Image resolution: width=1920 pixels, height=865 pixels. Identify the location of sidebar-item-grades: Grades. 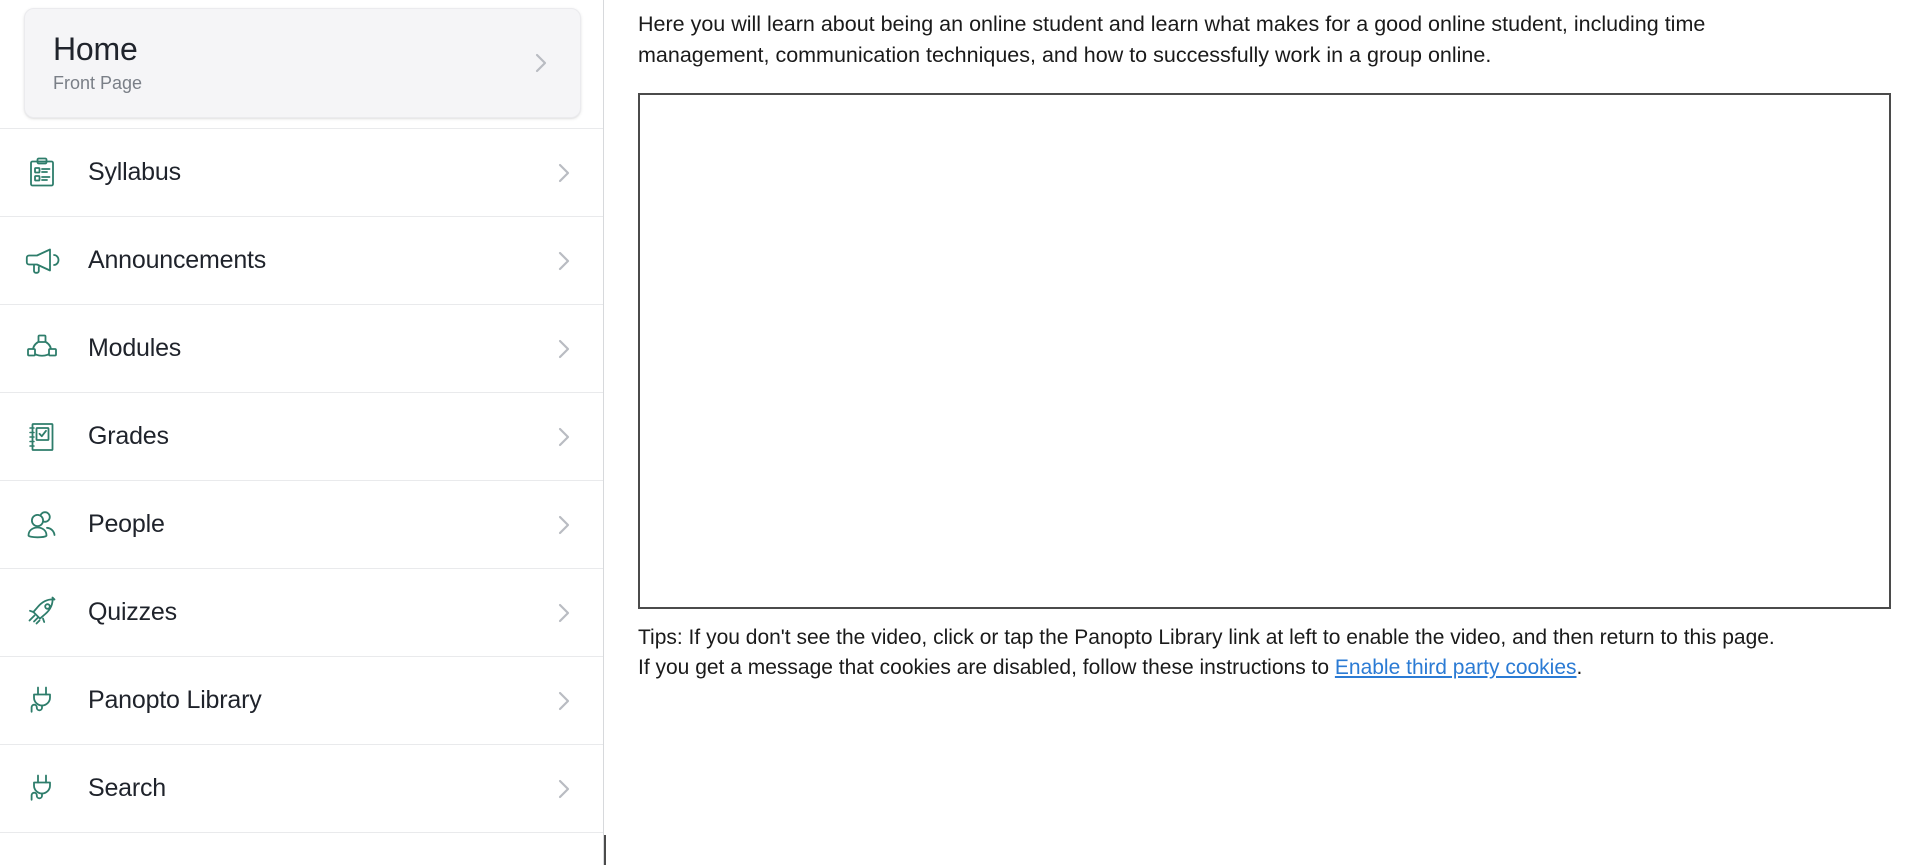
(301, 436).